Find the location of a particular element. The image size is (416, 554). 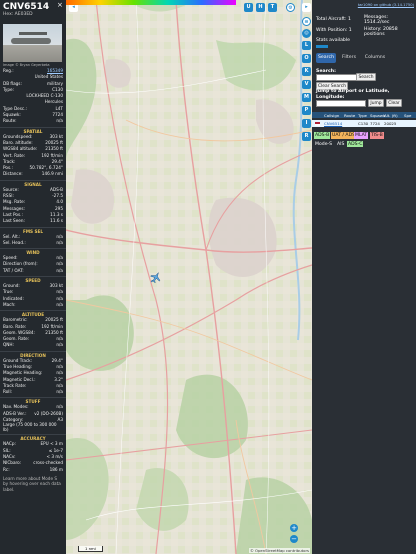

section-key: Distance: is located at coordinates (13, 174).